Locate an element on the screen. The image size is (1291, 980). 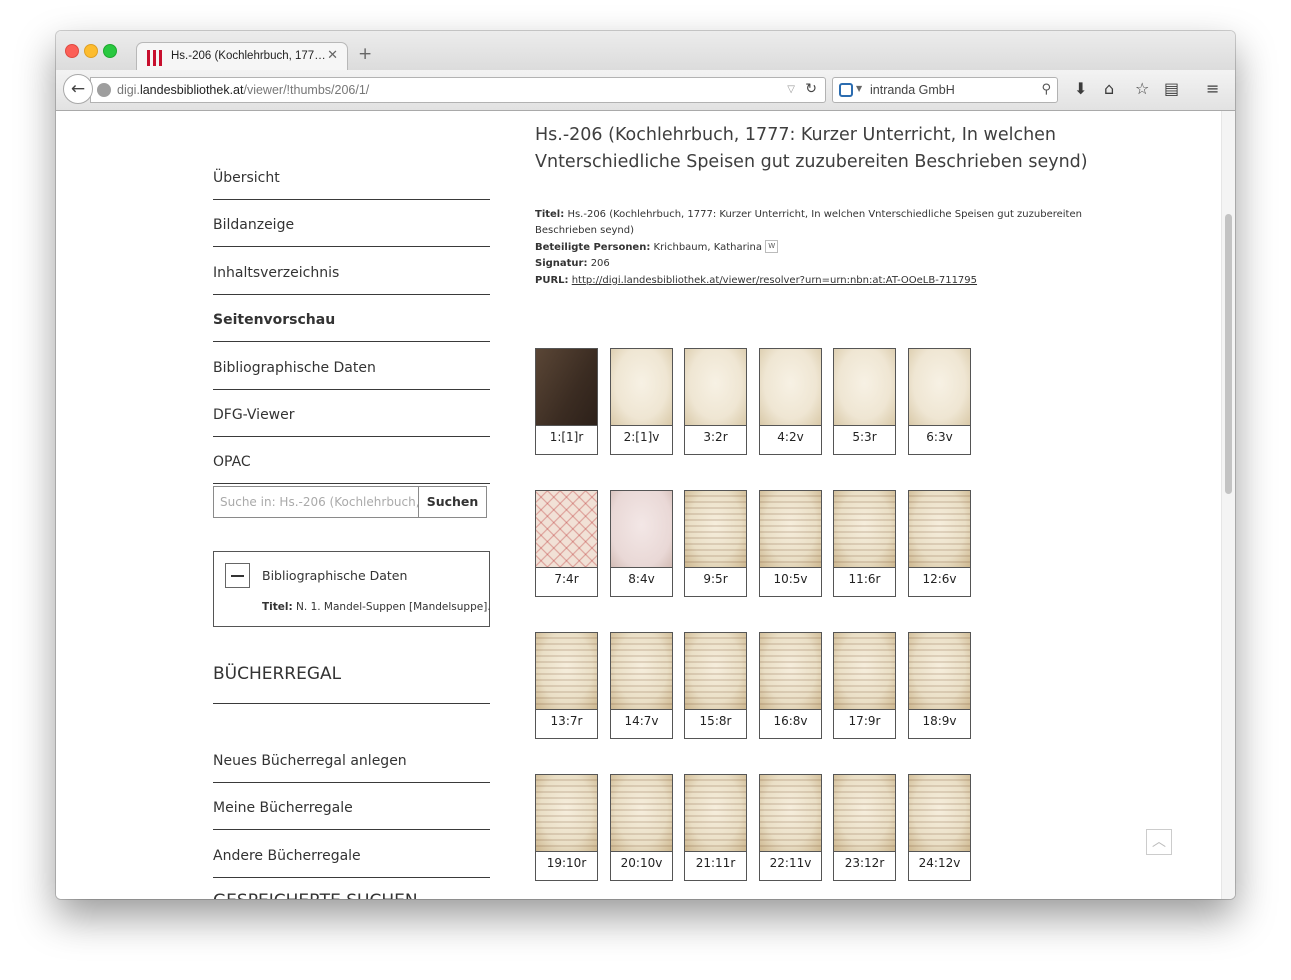
reading-list-icon: ▤ is located at coordinates (1171, 88).